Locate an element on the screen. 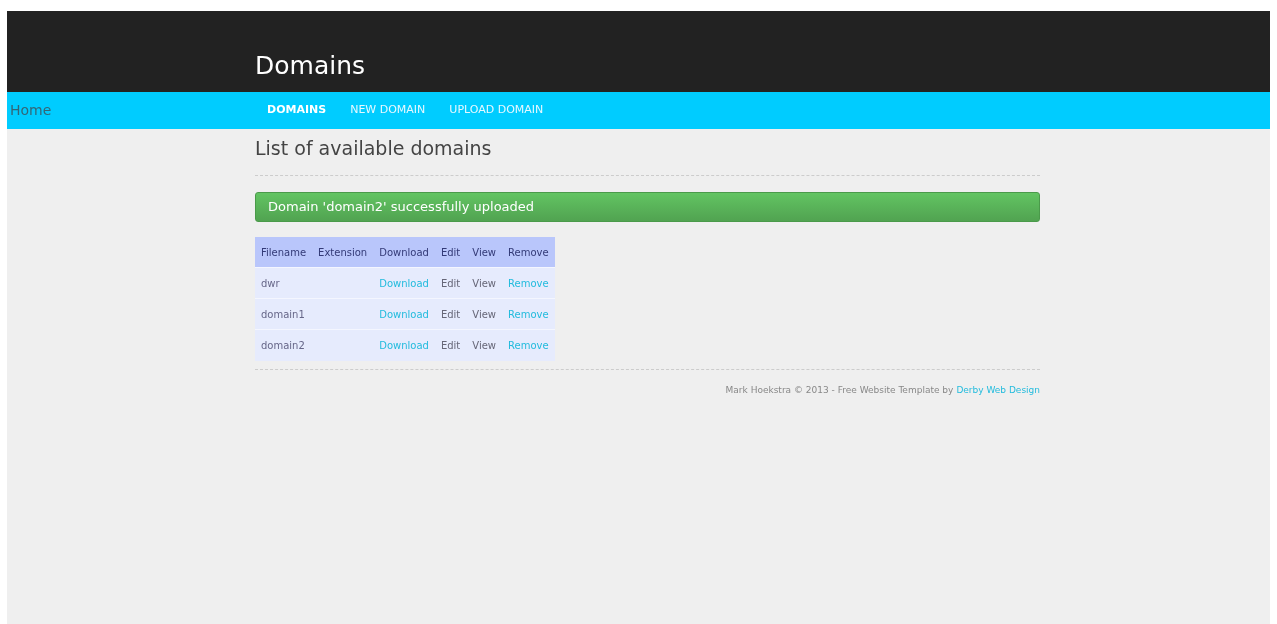 This screenshot has height=624, width=1277. column-header: Edit is located at coordinates (450, 252).